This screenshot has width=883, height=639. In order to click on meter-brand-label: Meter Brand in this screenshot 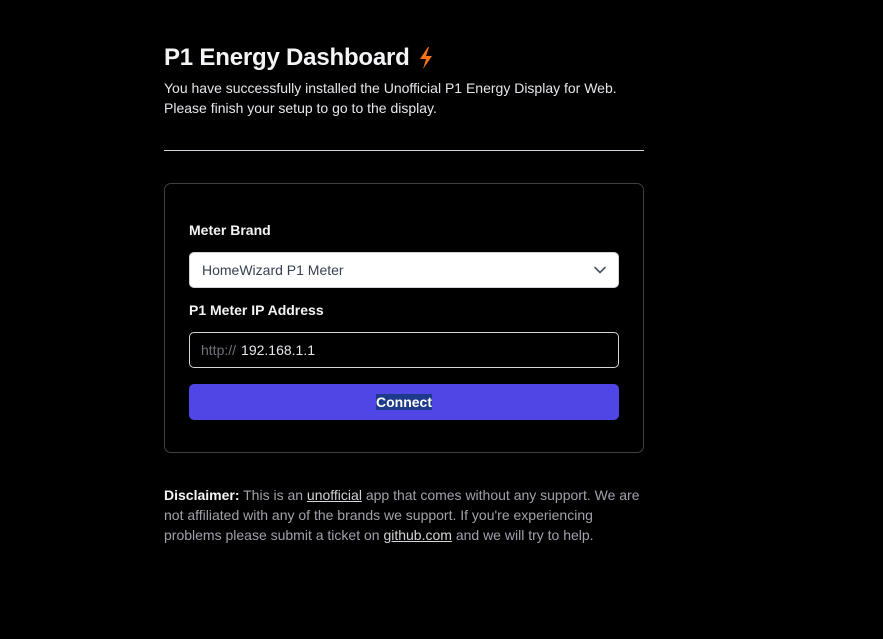, I will do `click(230, 230)`.